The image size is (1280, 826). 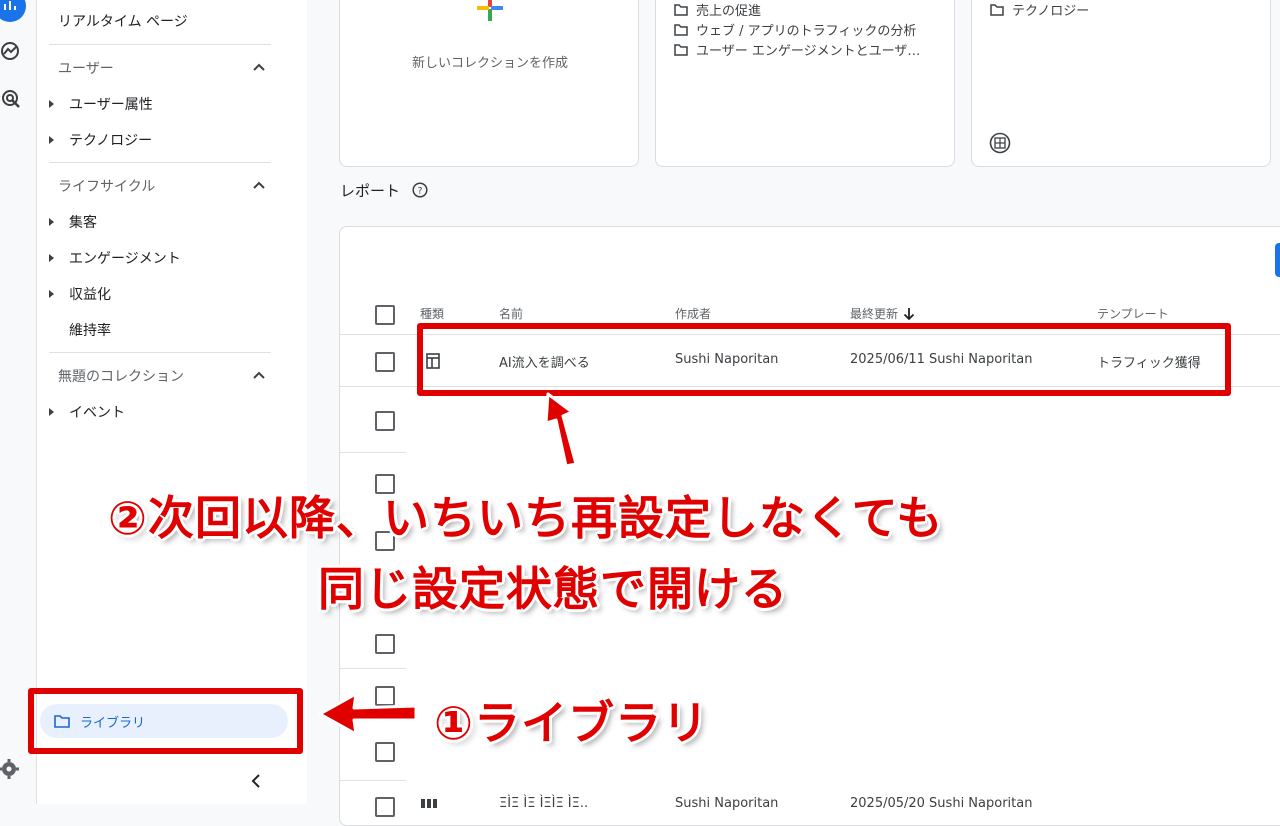 I want to click on template-globe-icon, so click(x=1000, y=143).